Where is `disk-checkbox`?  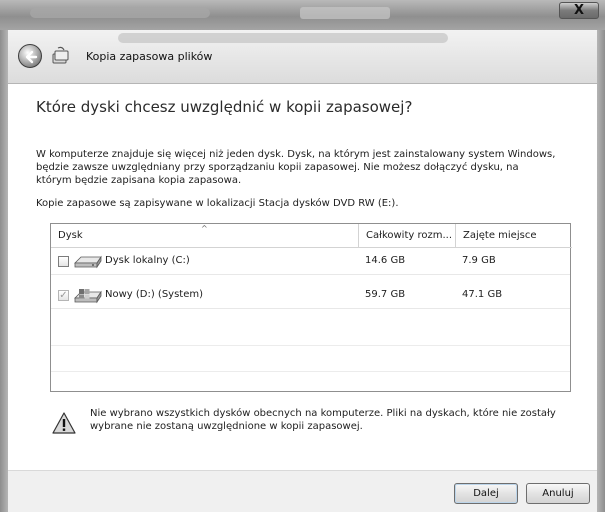
disk-checkbox is located at coordinates (63, 261).